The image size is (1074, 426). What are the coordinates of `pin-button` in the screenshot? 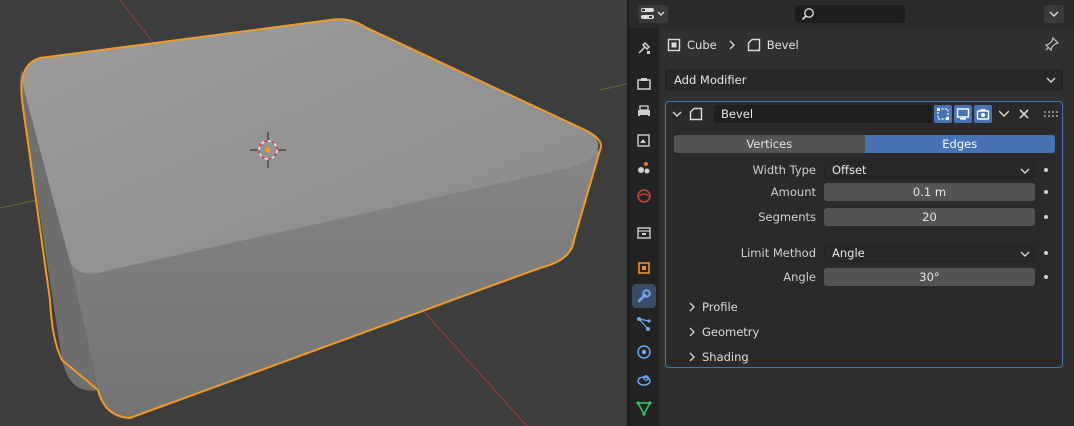 It's located at (1052, 45).